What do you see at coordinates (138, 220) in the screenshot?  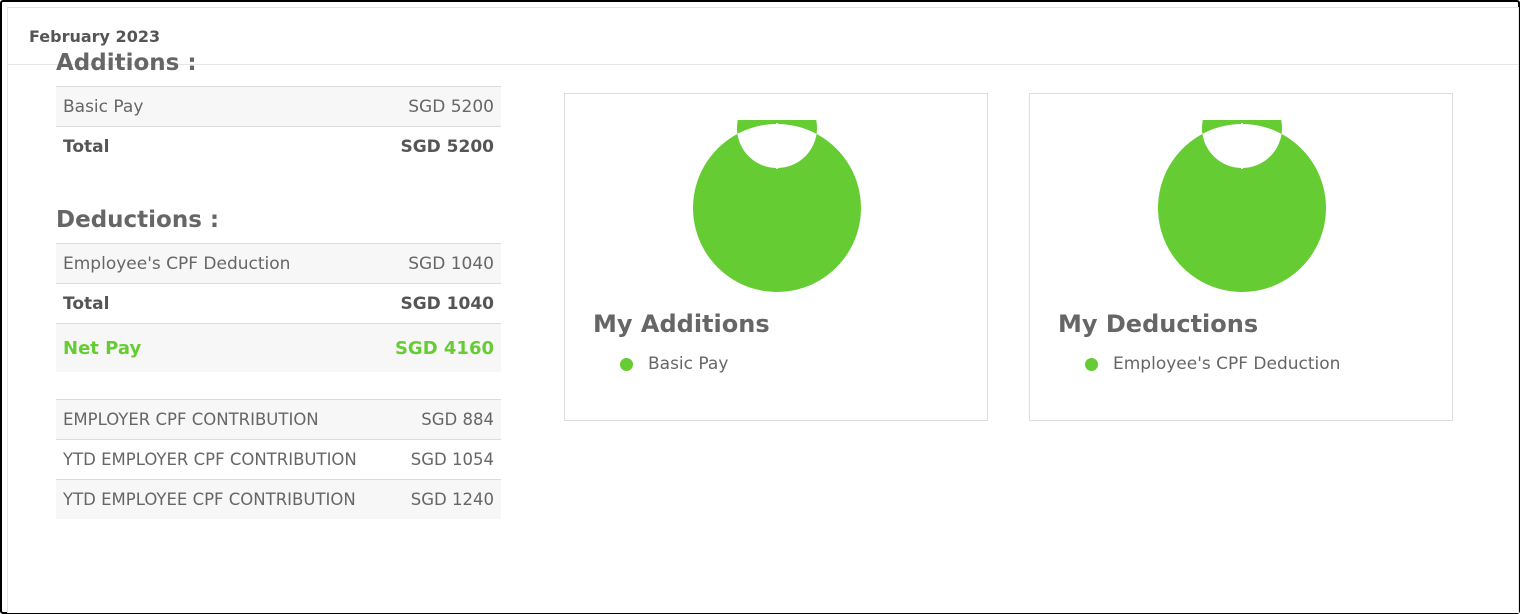 I see `deductions-heading: Deductions :` at bounding box center [138, 220].